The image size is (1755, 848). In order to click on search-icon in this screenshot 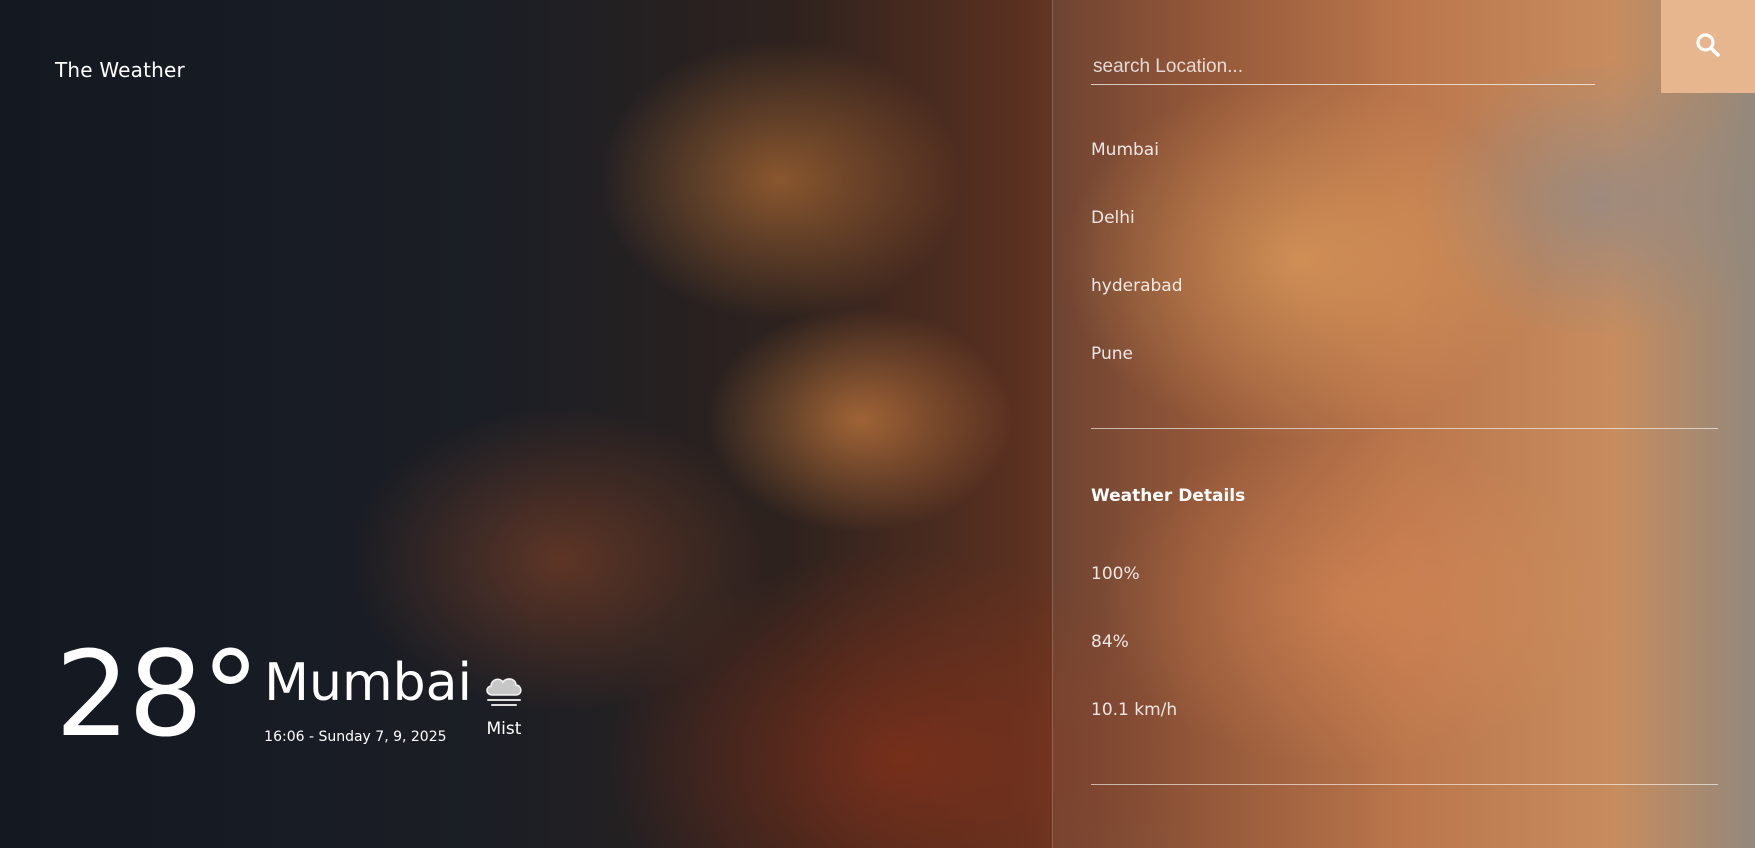, I will do `click(1708, 46)`.